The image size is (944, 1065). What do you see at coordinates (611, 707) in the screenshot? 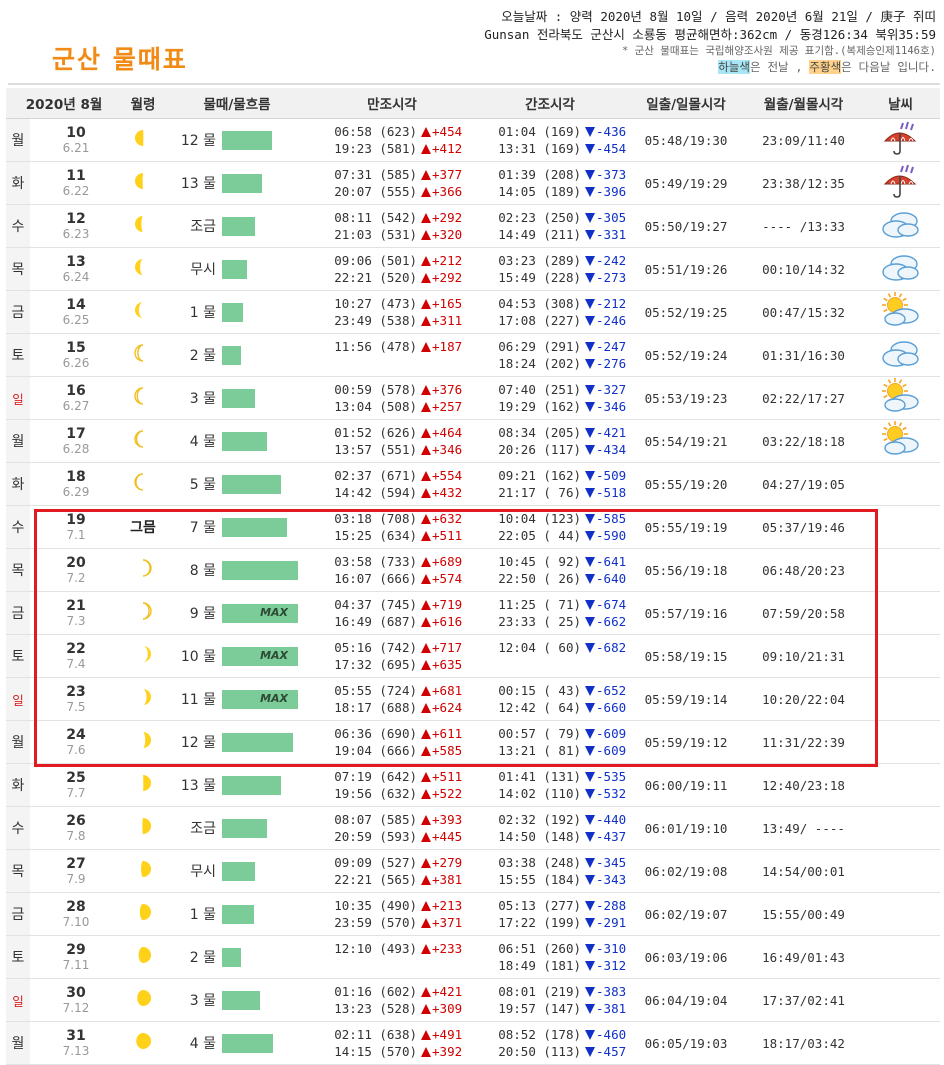
I see `low-tide-diff: -660` at bounding box center [611, 707].